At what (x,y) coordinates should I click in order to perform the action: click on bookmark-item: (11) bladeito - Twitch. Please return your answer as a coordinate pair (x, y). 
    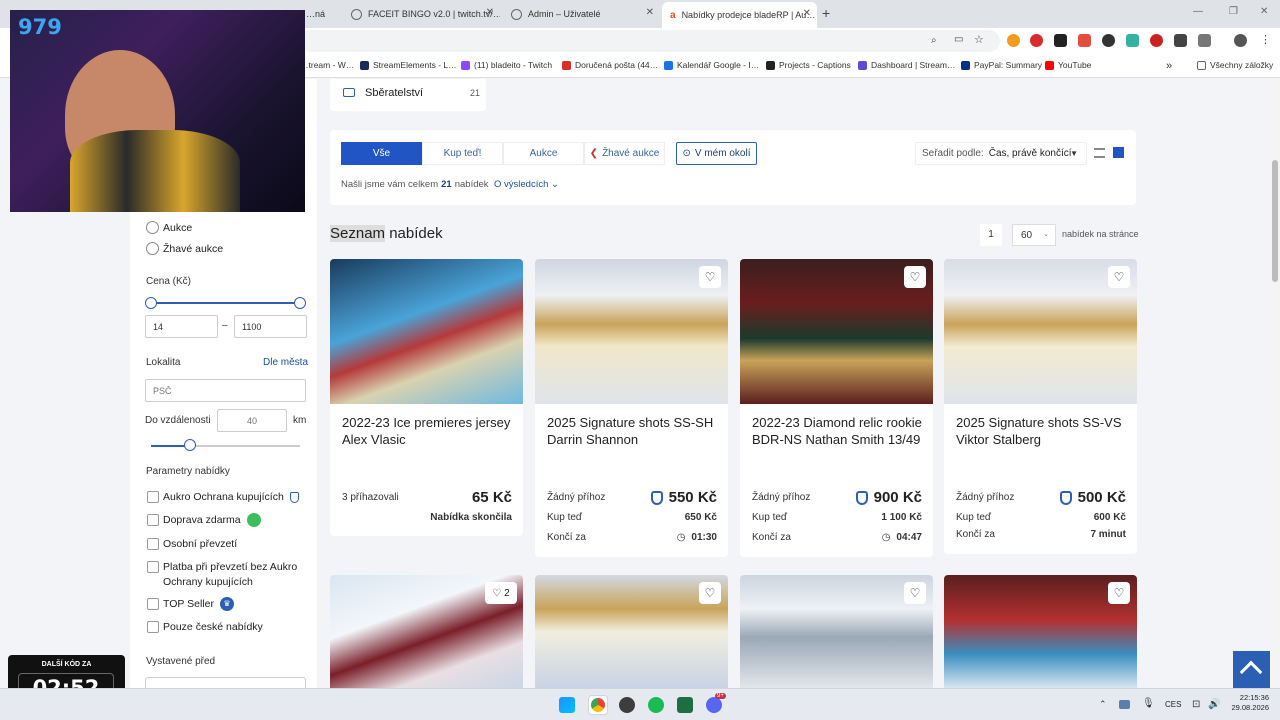
    Looking at the image, I should click on (506, 65).